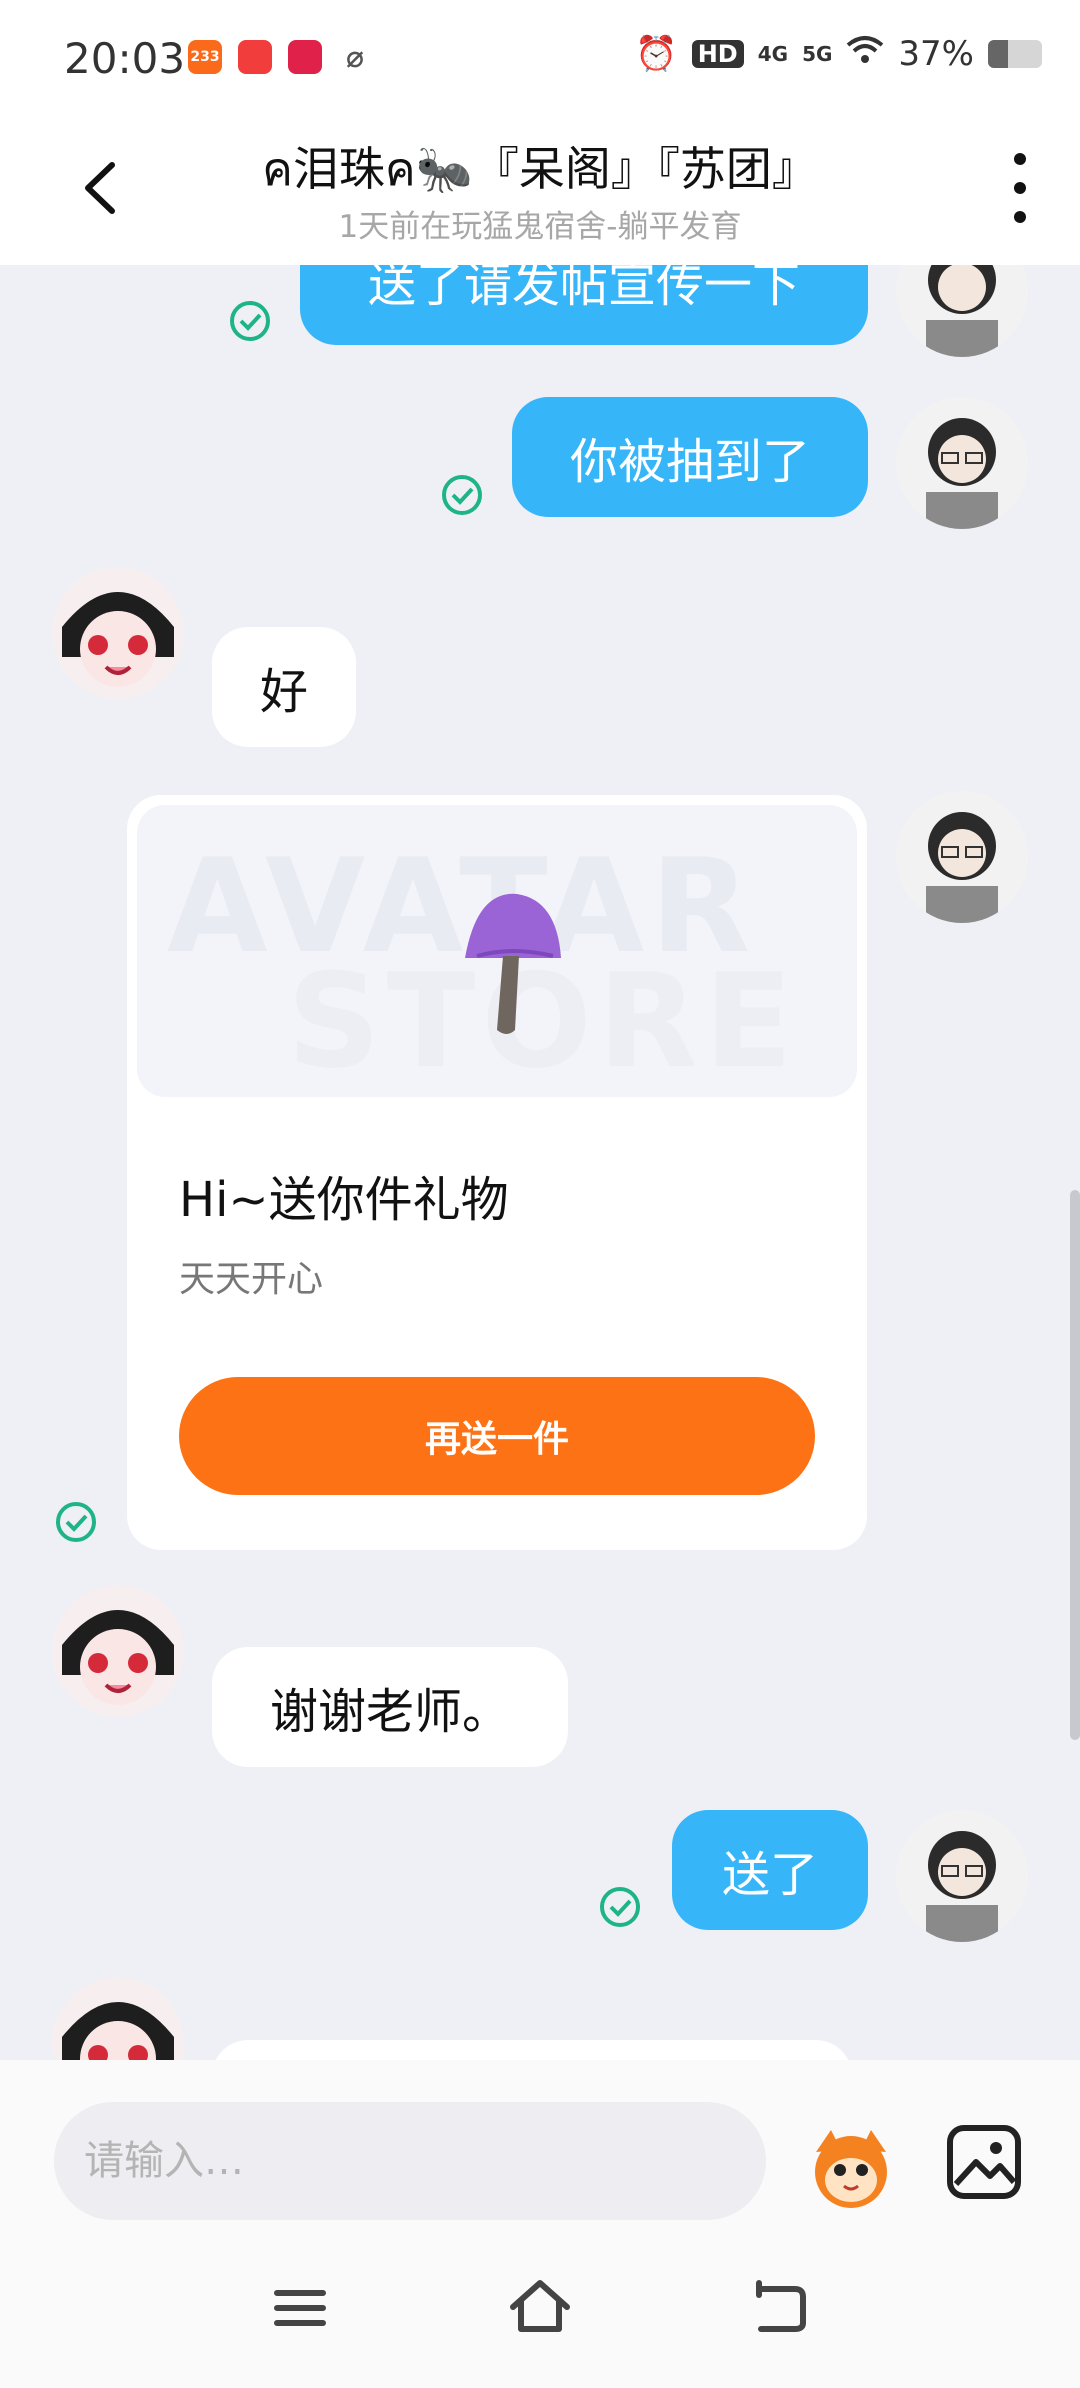 Image resolution: width=1080 pixels, height=2388 pixels. I want to click on menu-nav-button, so click(300, 2308).